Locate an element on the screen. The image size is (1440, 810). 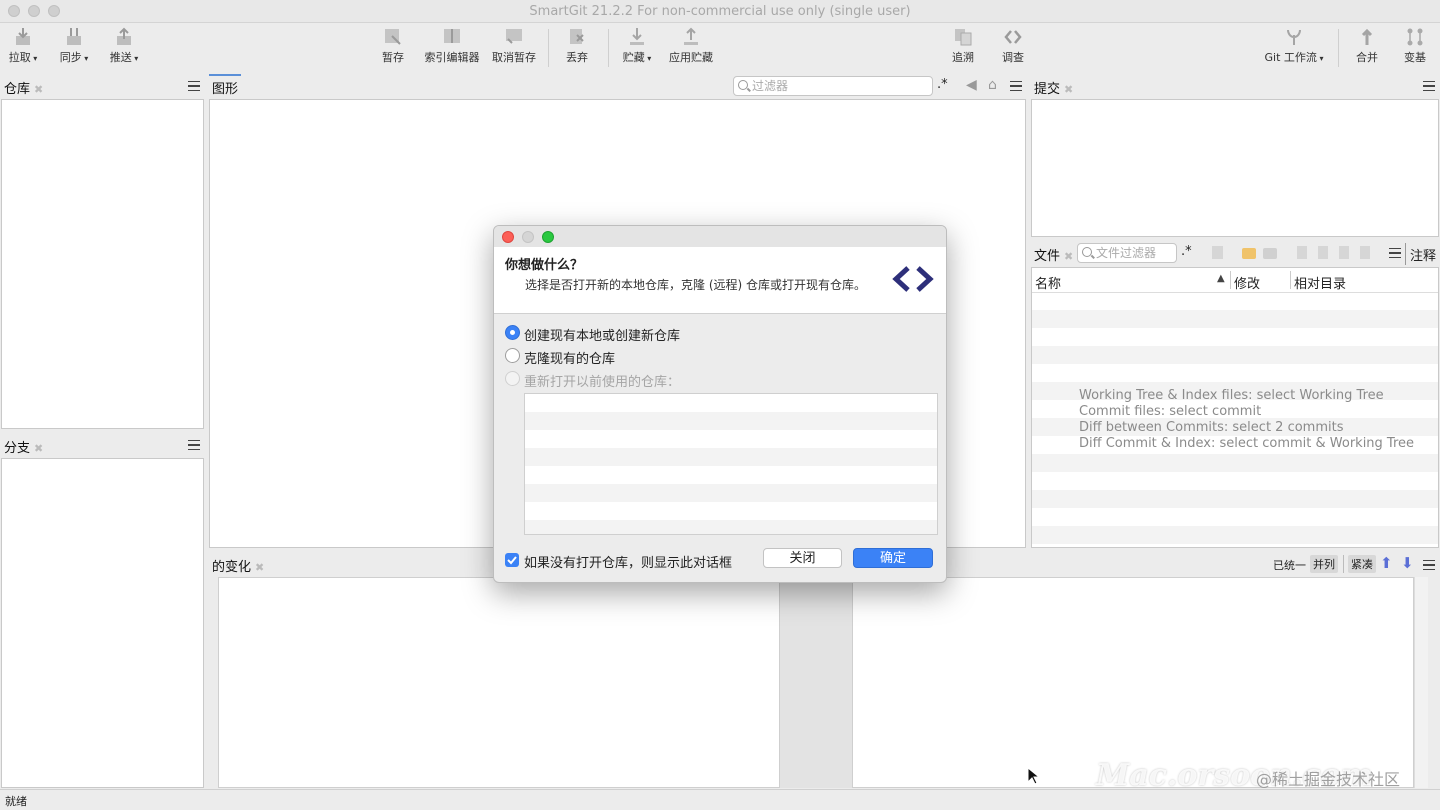
diff-right-pane is located at coordinates (1133, 682).